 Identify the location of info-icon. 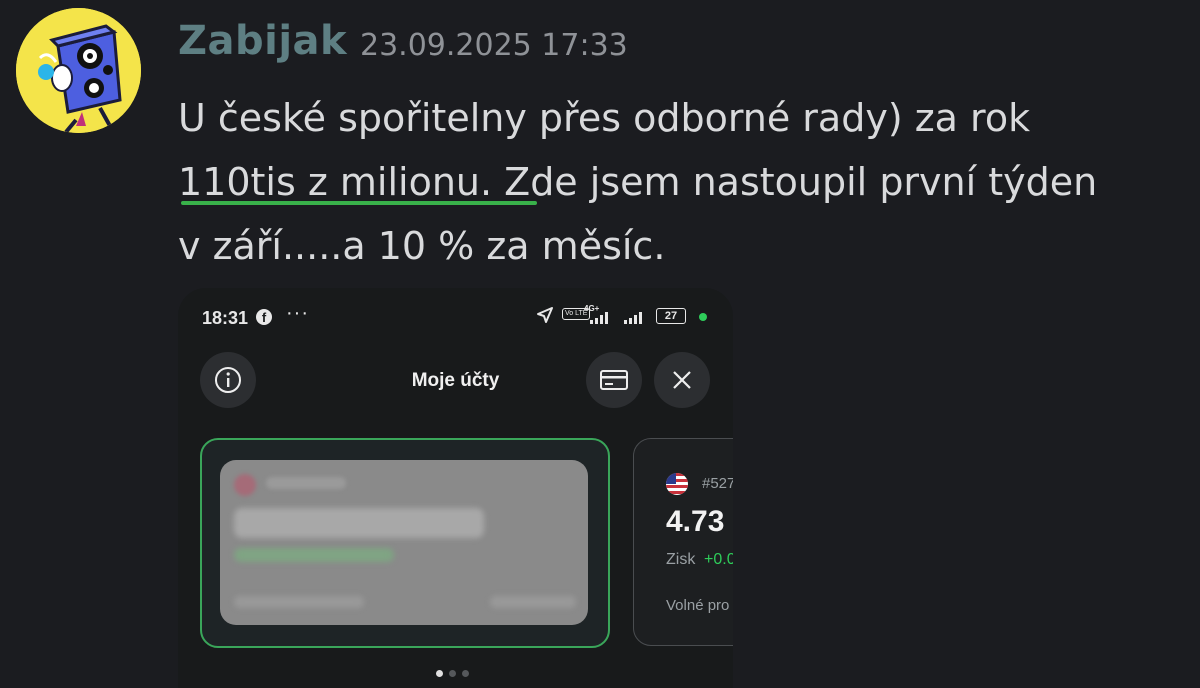
(228, 380).